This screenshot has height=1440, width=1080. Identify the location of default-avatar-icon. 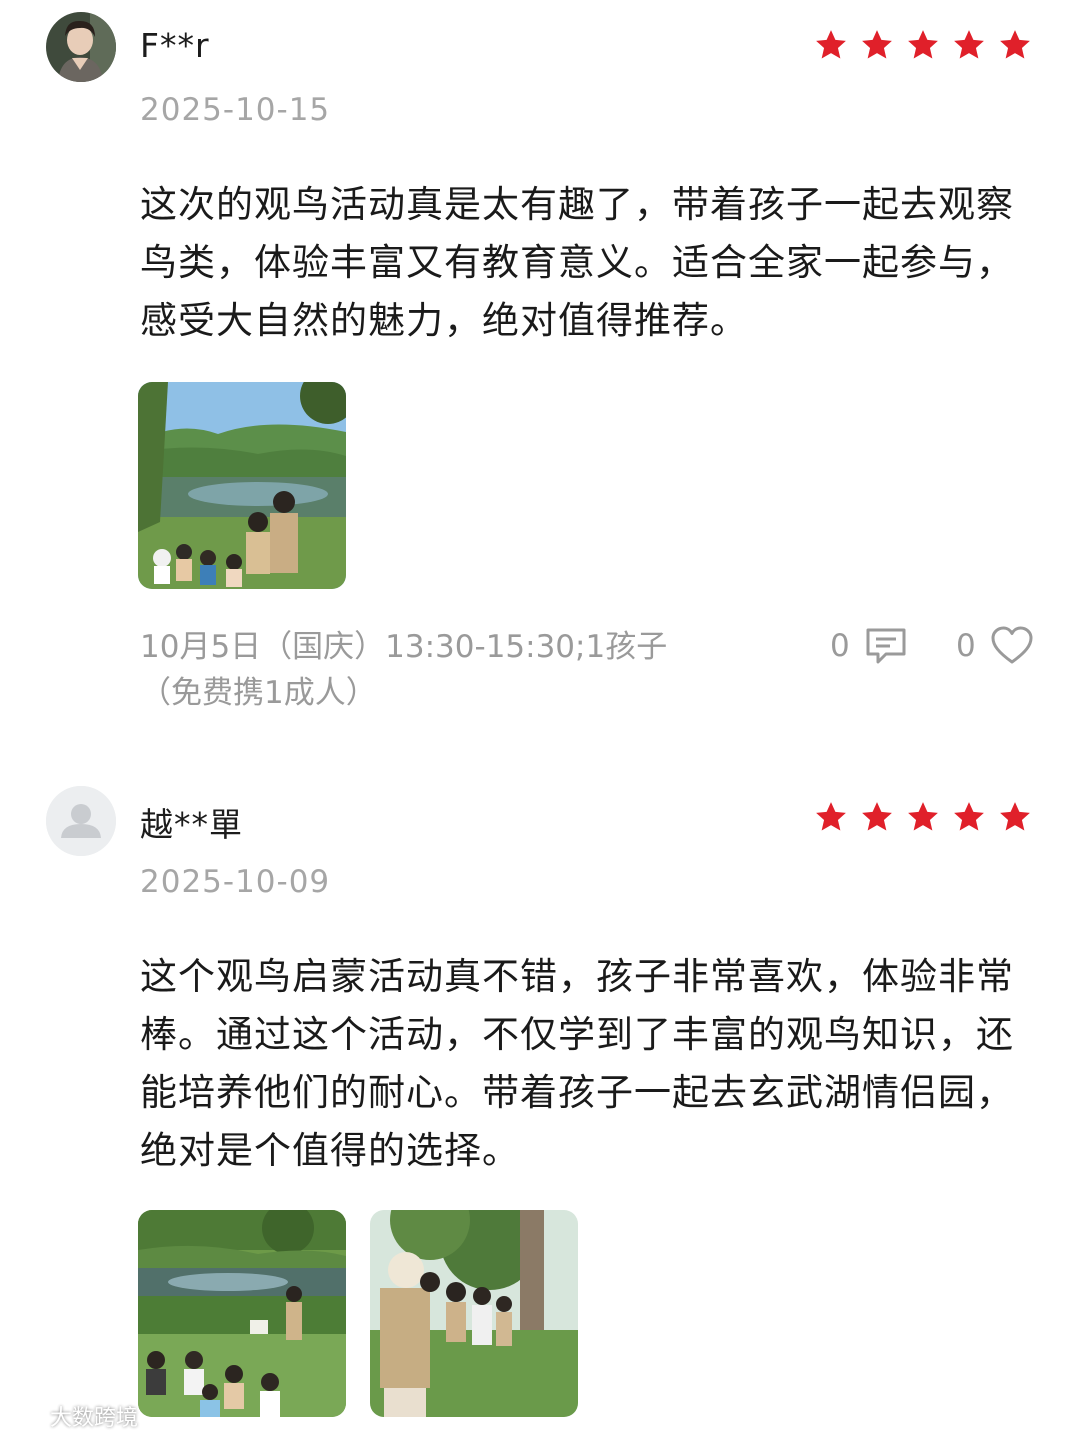
(81, 821).